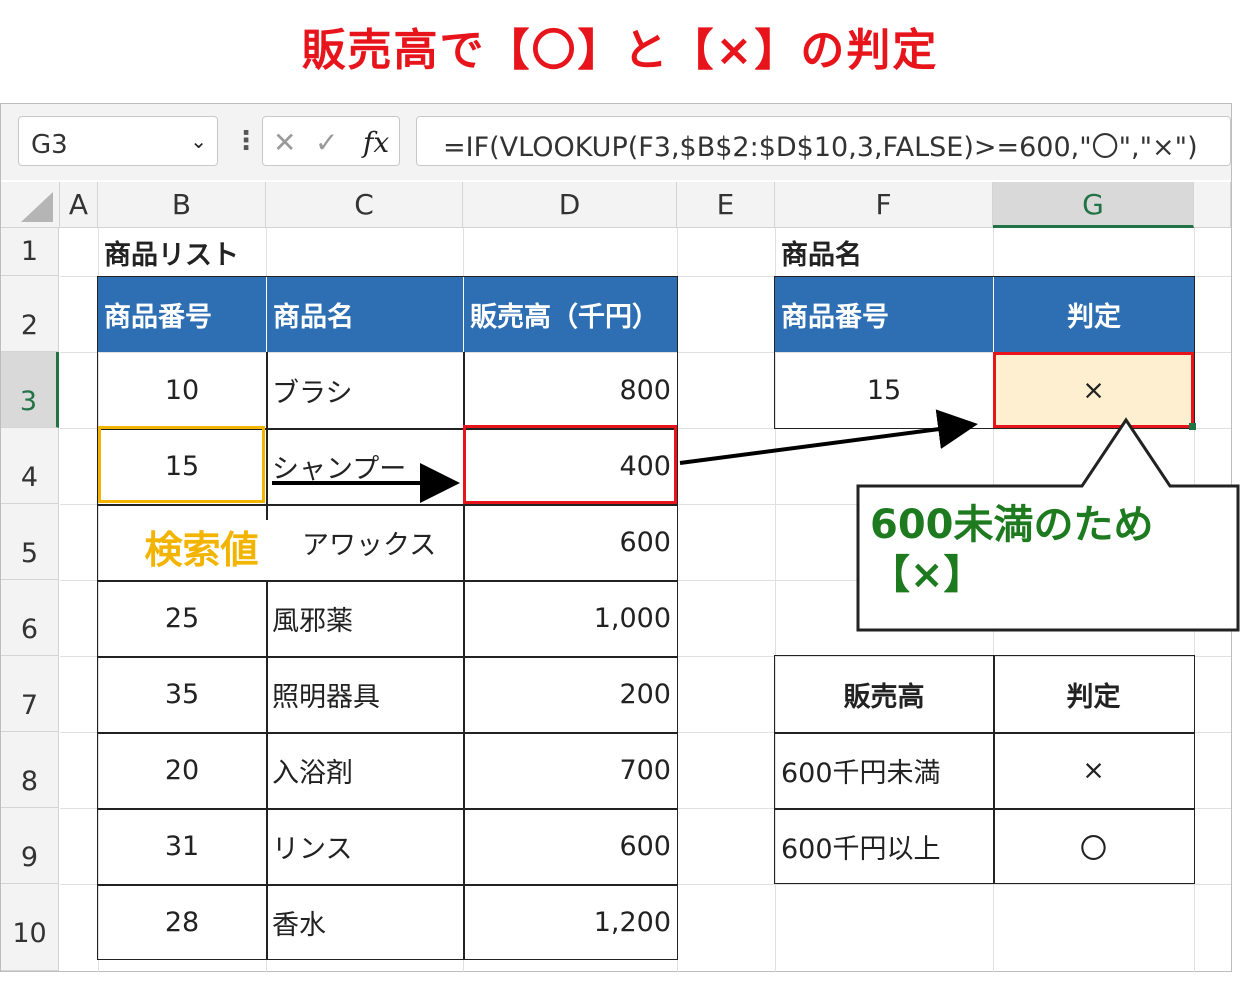 This screenshot has width=1240, height=984. I want to click on callout-line-1: 600未満のため, so click(1012, 525).